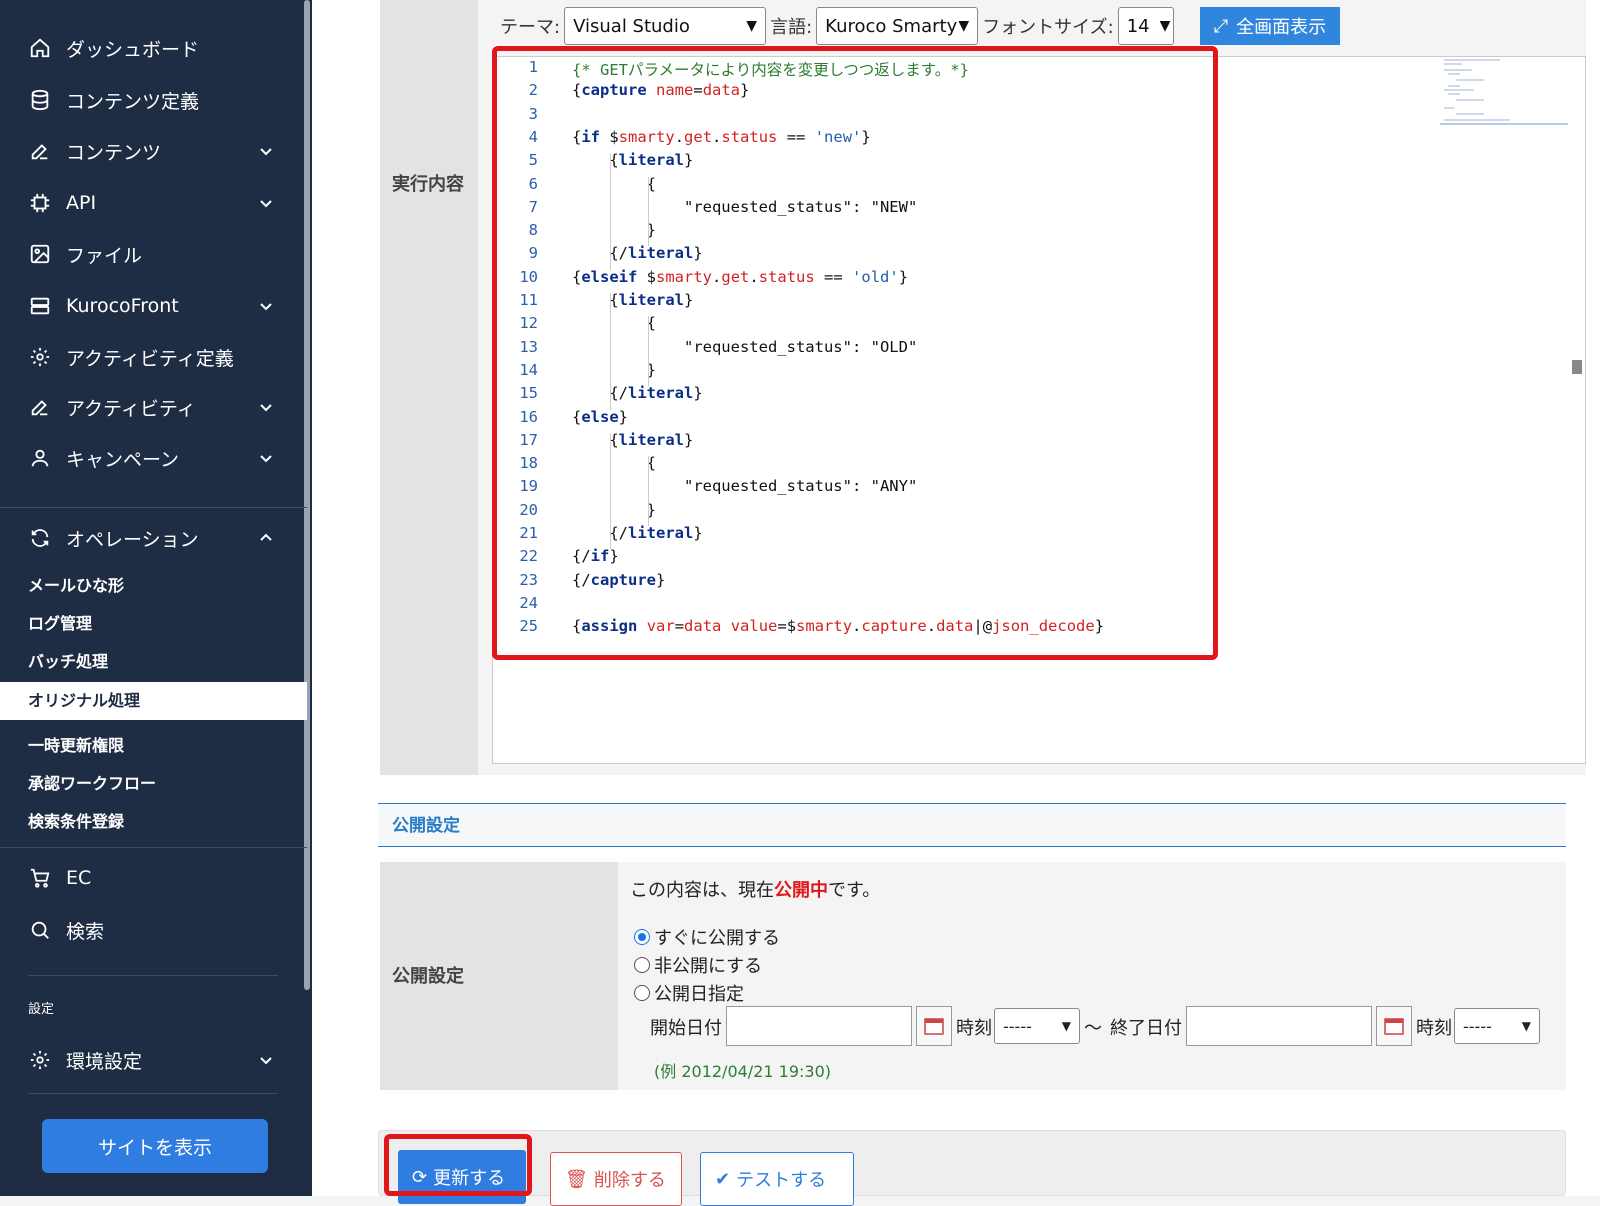 Image resolution: width=1600 pixels, height=1206 pixels. I want to click on sidebar-item-label: 検索, so click(85, 931).